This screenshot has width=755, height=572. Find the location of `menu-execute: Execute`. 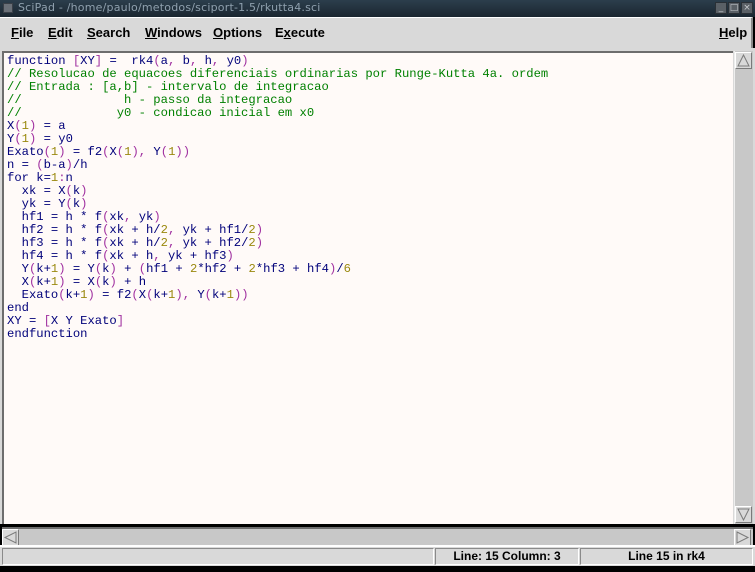

menu-execute: Execute is located at coordinates (300, 32).